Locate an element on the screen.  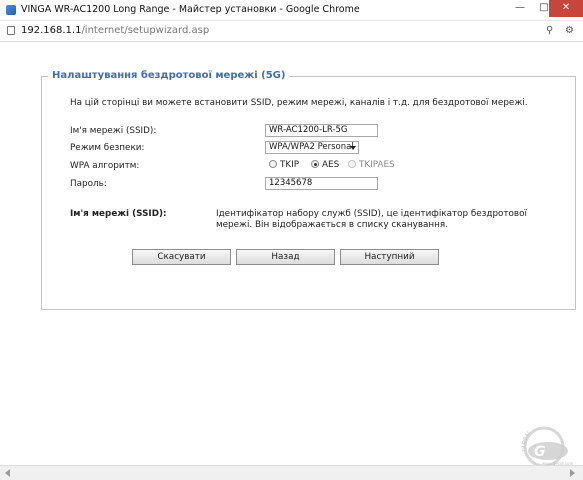
radio-tkipaes-label: TKIPAES is located at coordinates (377, 165).